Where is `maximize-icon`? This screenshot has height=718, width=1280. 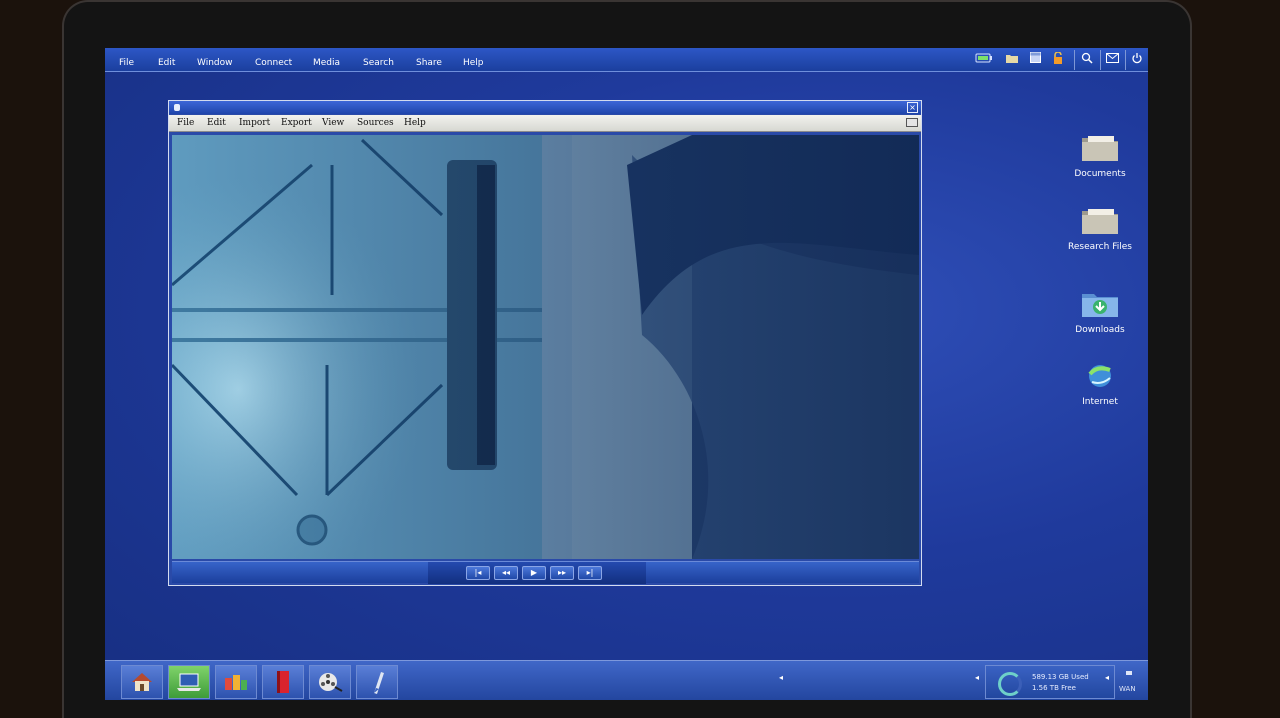
maximize-icon is located at coordinates (912, 122).